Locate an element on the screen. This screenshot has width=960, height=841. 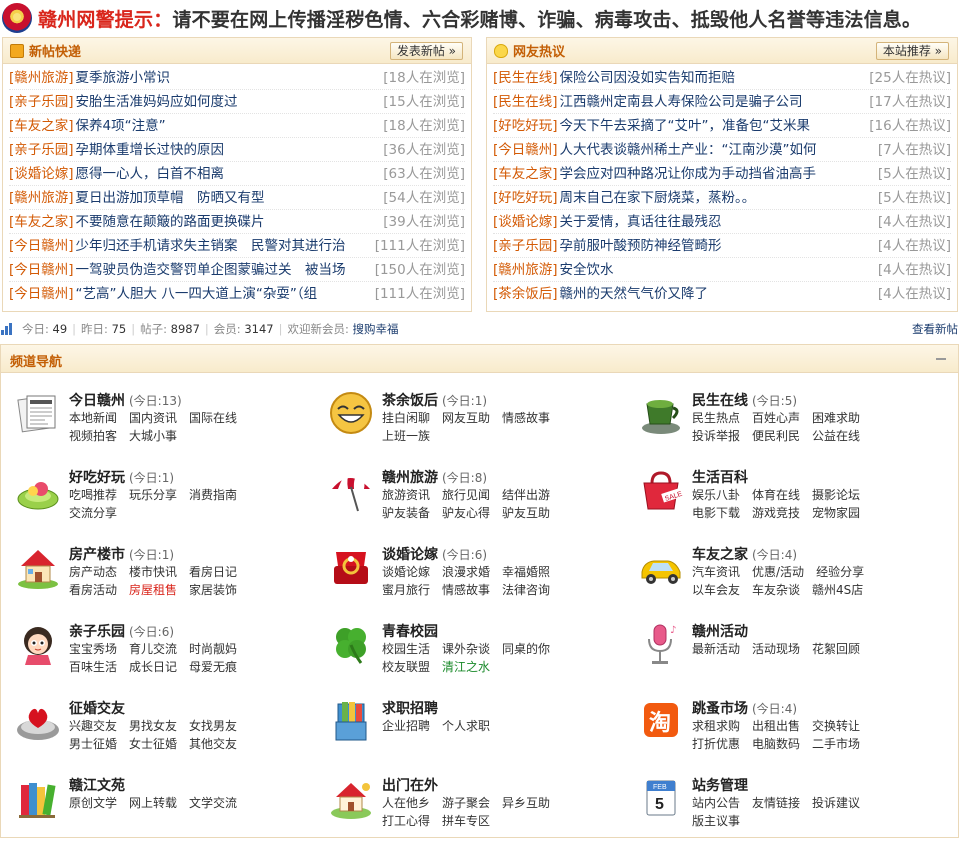
subforum-link: 民生热点 is located at coordinates (716, 418).